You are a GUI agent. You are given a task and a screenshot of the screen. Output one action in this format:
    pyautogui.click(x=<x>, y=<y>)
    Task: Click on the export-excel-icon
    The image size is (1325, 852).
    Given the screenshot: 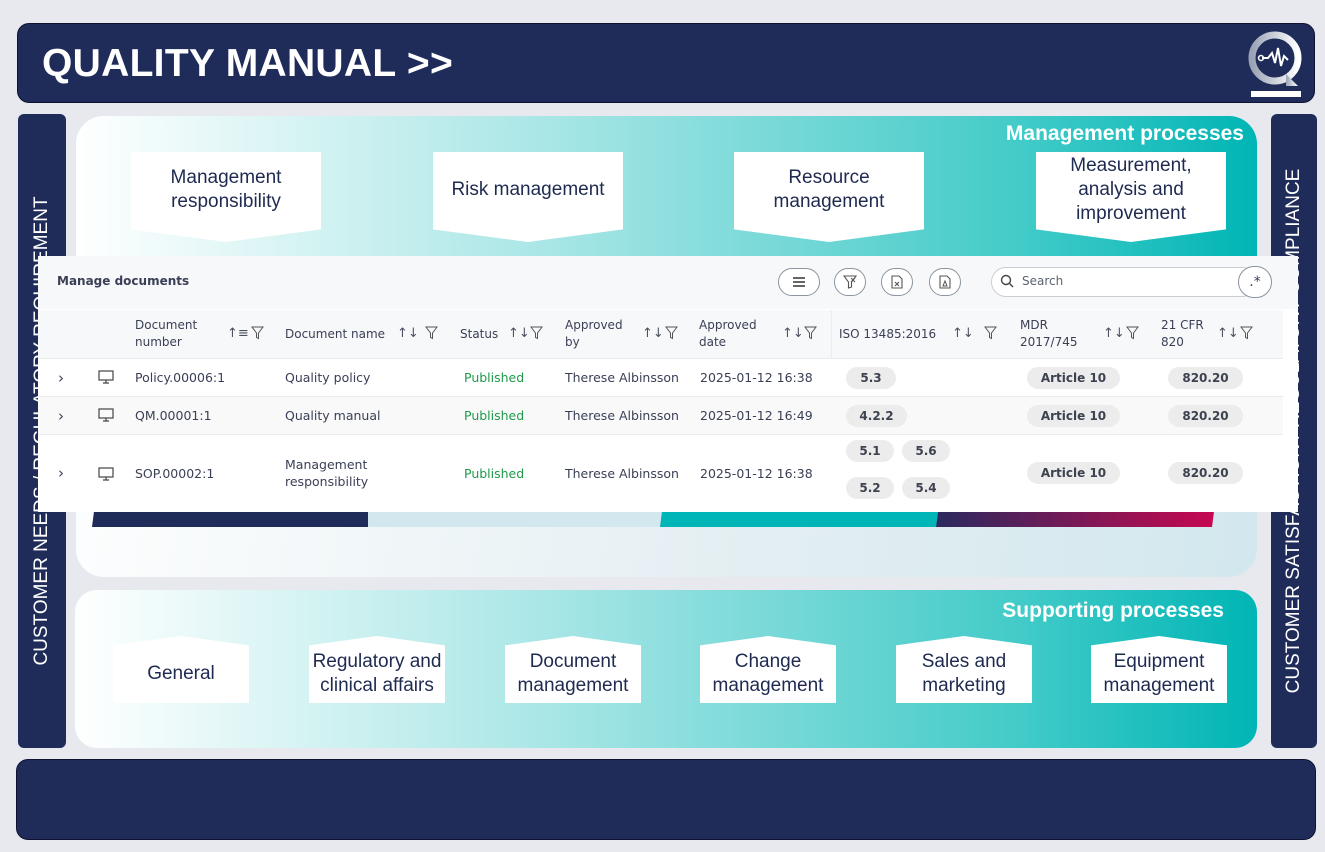 What is the action you would take?
    pyautogui.click(x=897, y=282)
    